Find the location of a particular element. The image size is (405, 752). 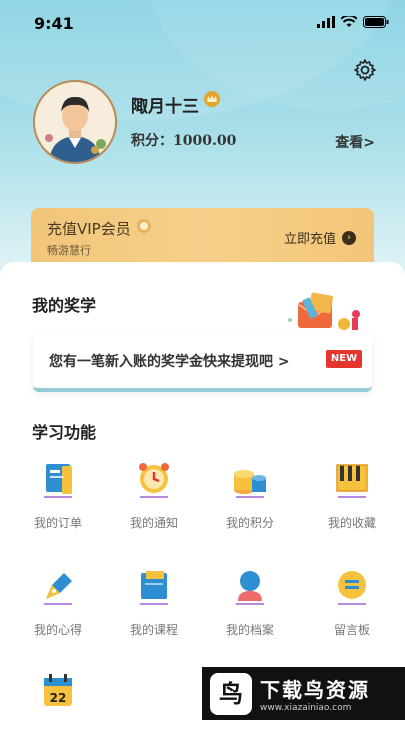

feature-my-notifications: 我的通知 is located at coordinates (154, 500).